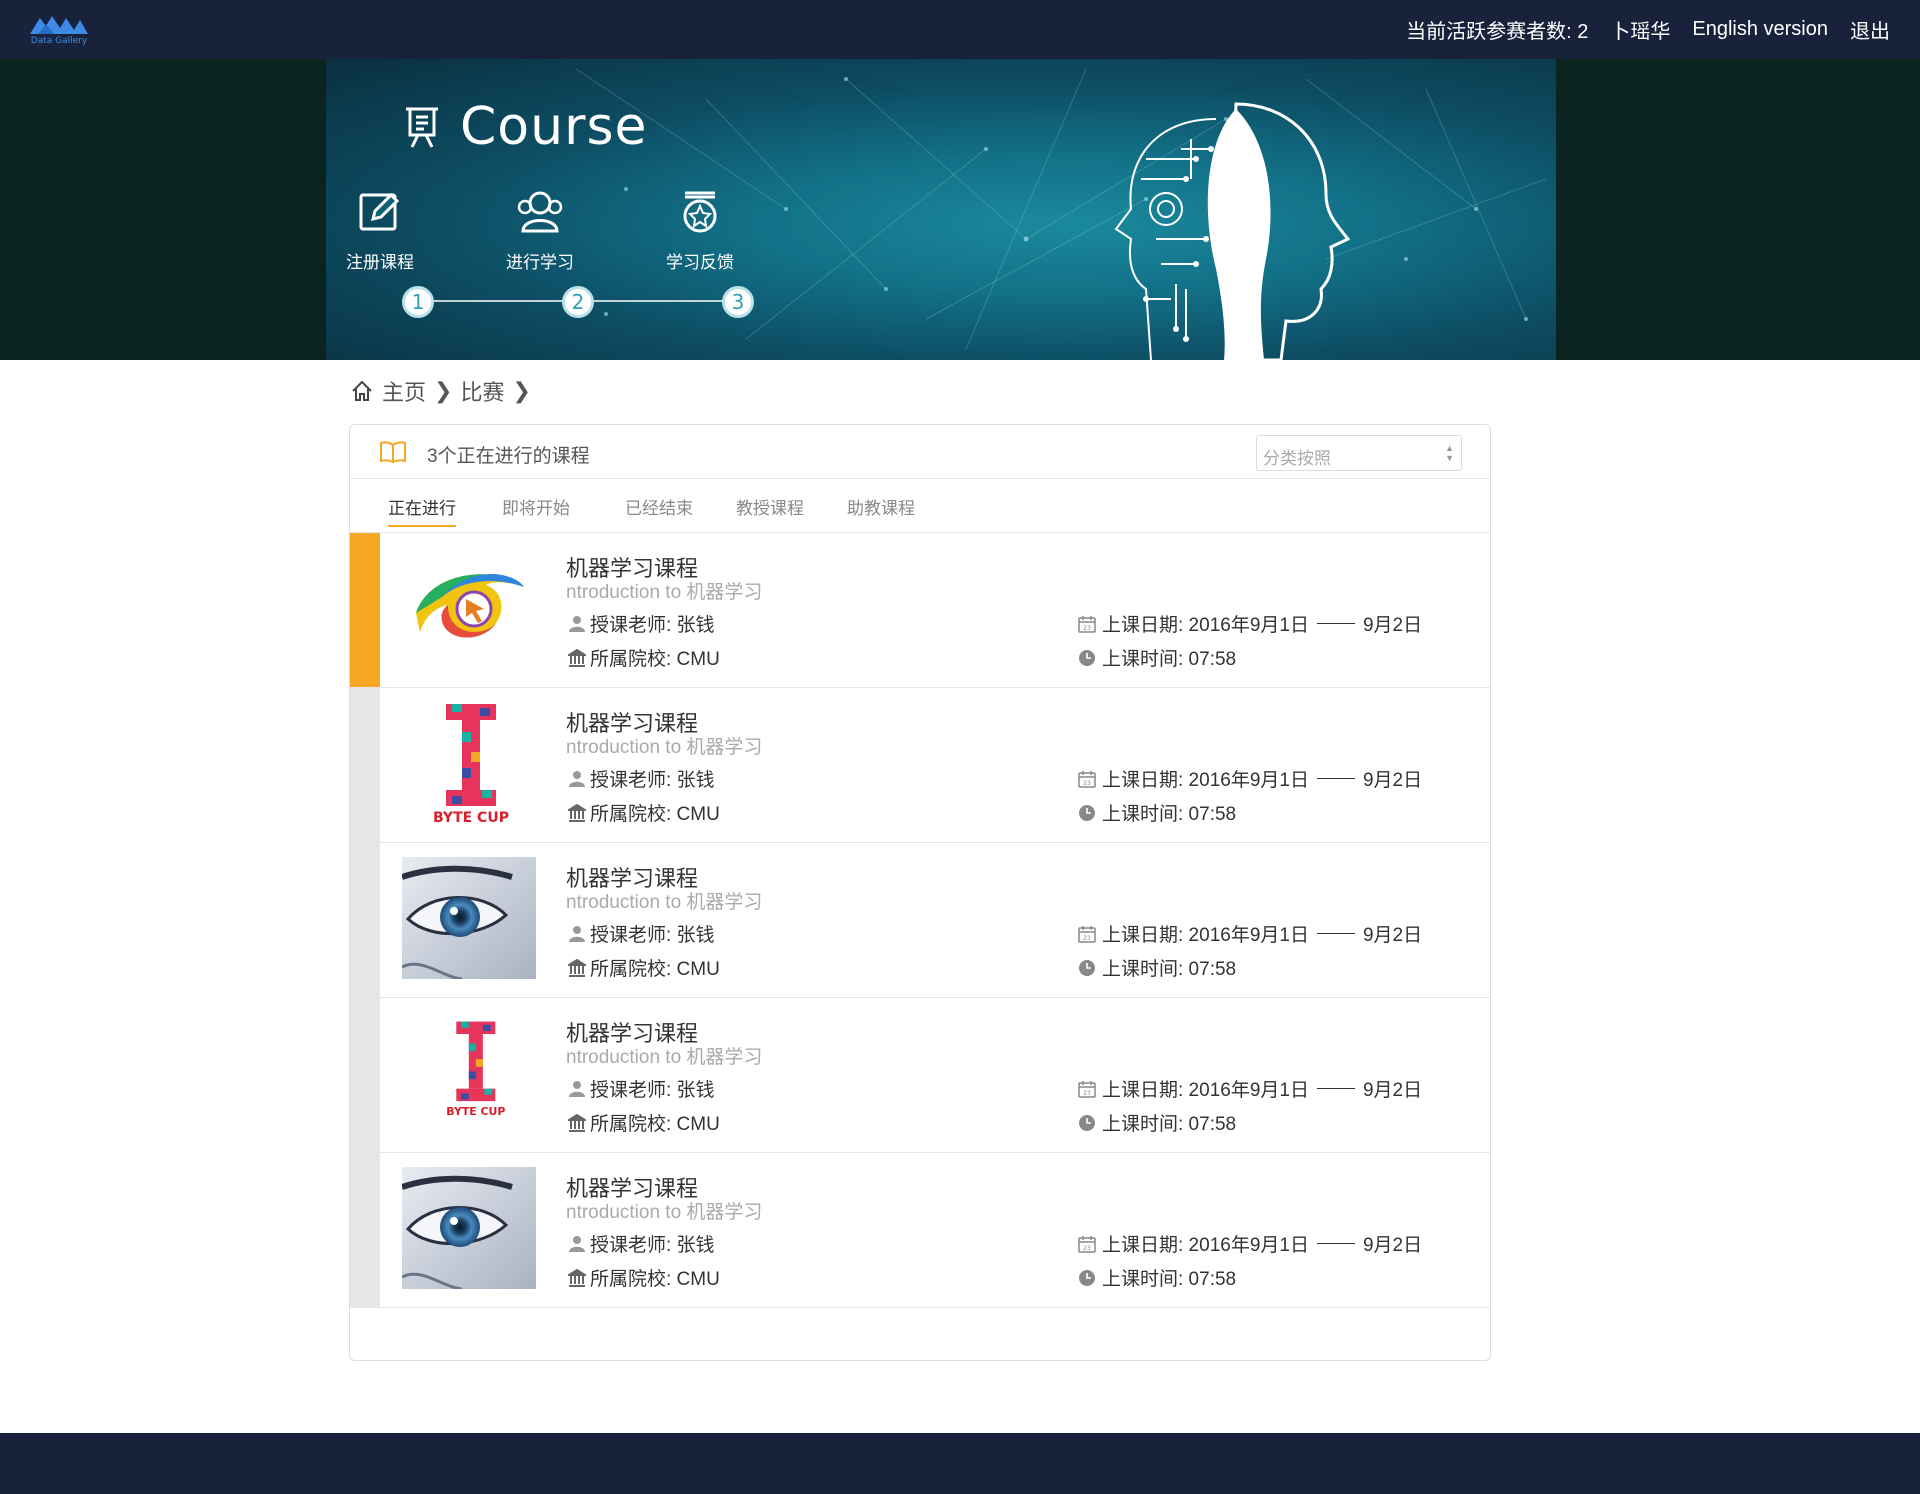 This screenshot has width=1920, height=1494. Describe the element at coordinates (1640, 29) in the screenshot. I see `user-name-link: 卜瑶华` at that location.